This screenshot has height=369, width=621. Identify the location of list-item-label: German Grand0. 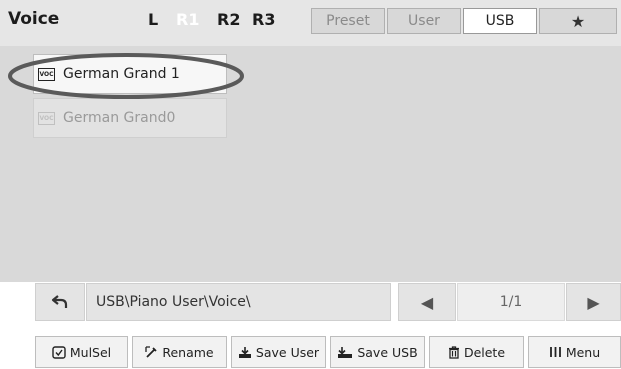
(119, 118).